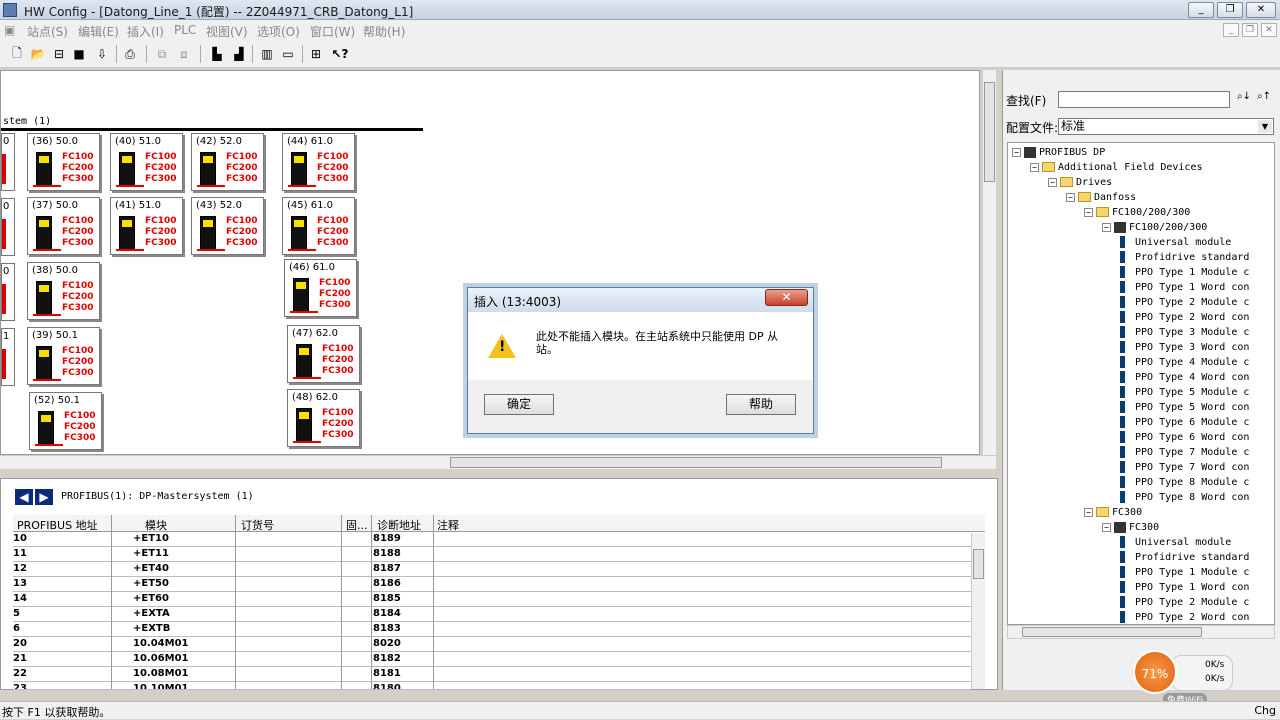 The width and height of the screenshot is (1280, 720). What do you see at coordinates (146, 162) in the screenshot?
I see `dp-slave: (40) 51.0 FC100 FC200 FC300` at bounding box center [146, 162].